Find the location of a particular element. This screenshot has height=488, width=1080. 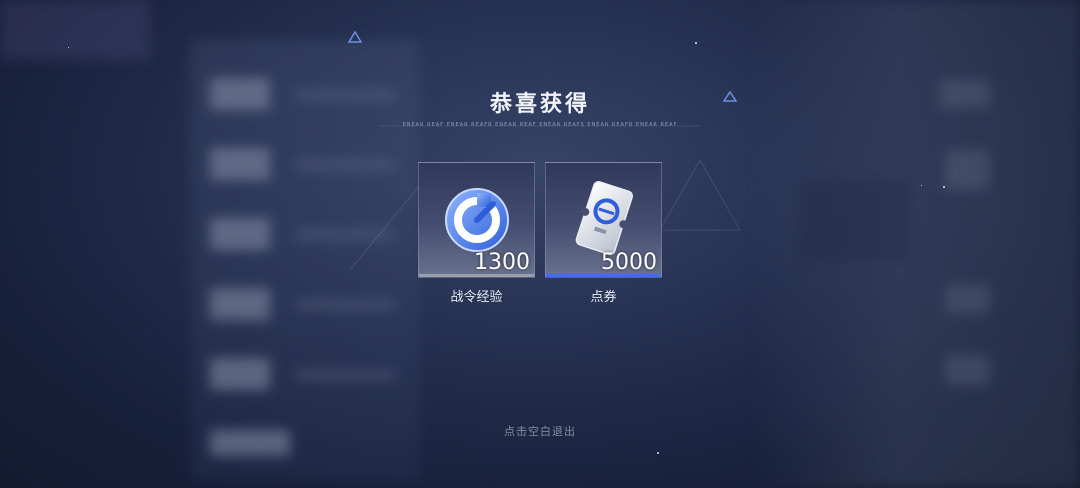

reward-item-coupon: 5000 点券 is located at coordinates (603, 233).